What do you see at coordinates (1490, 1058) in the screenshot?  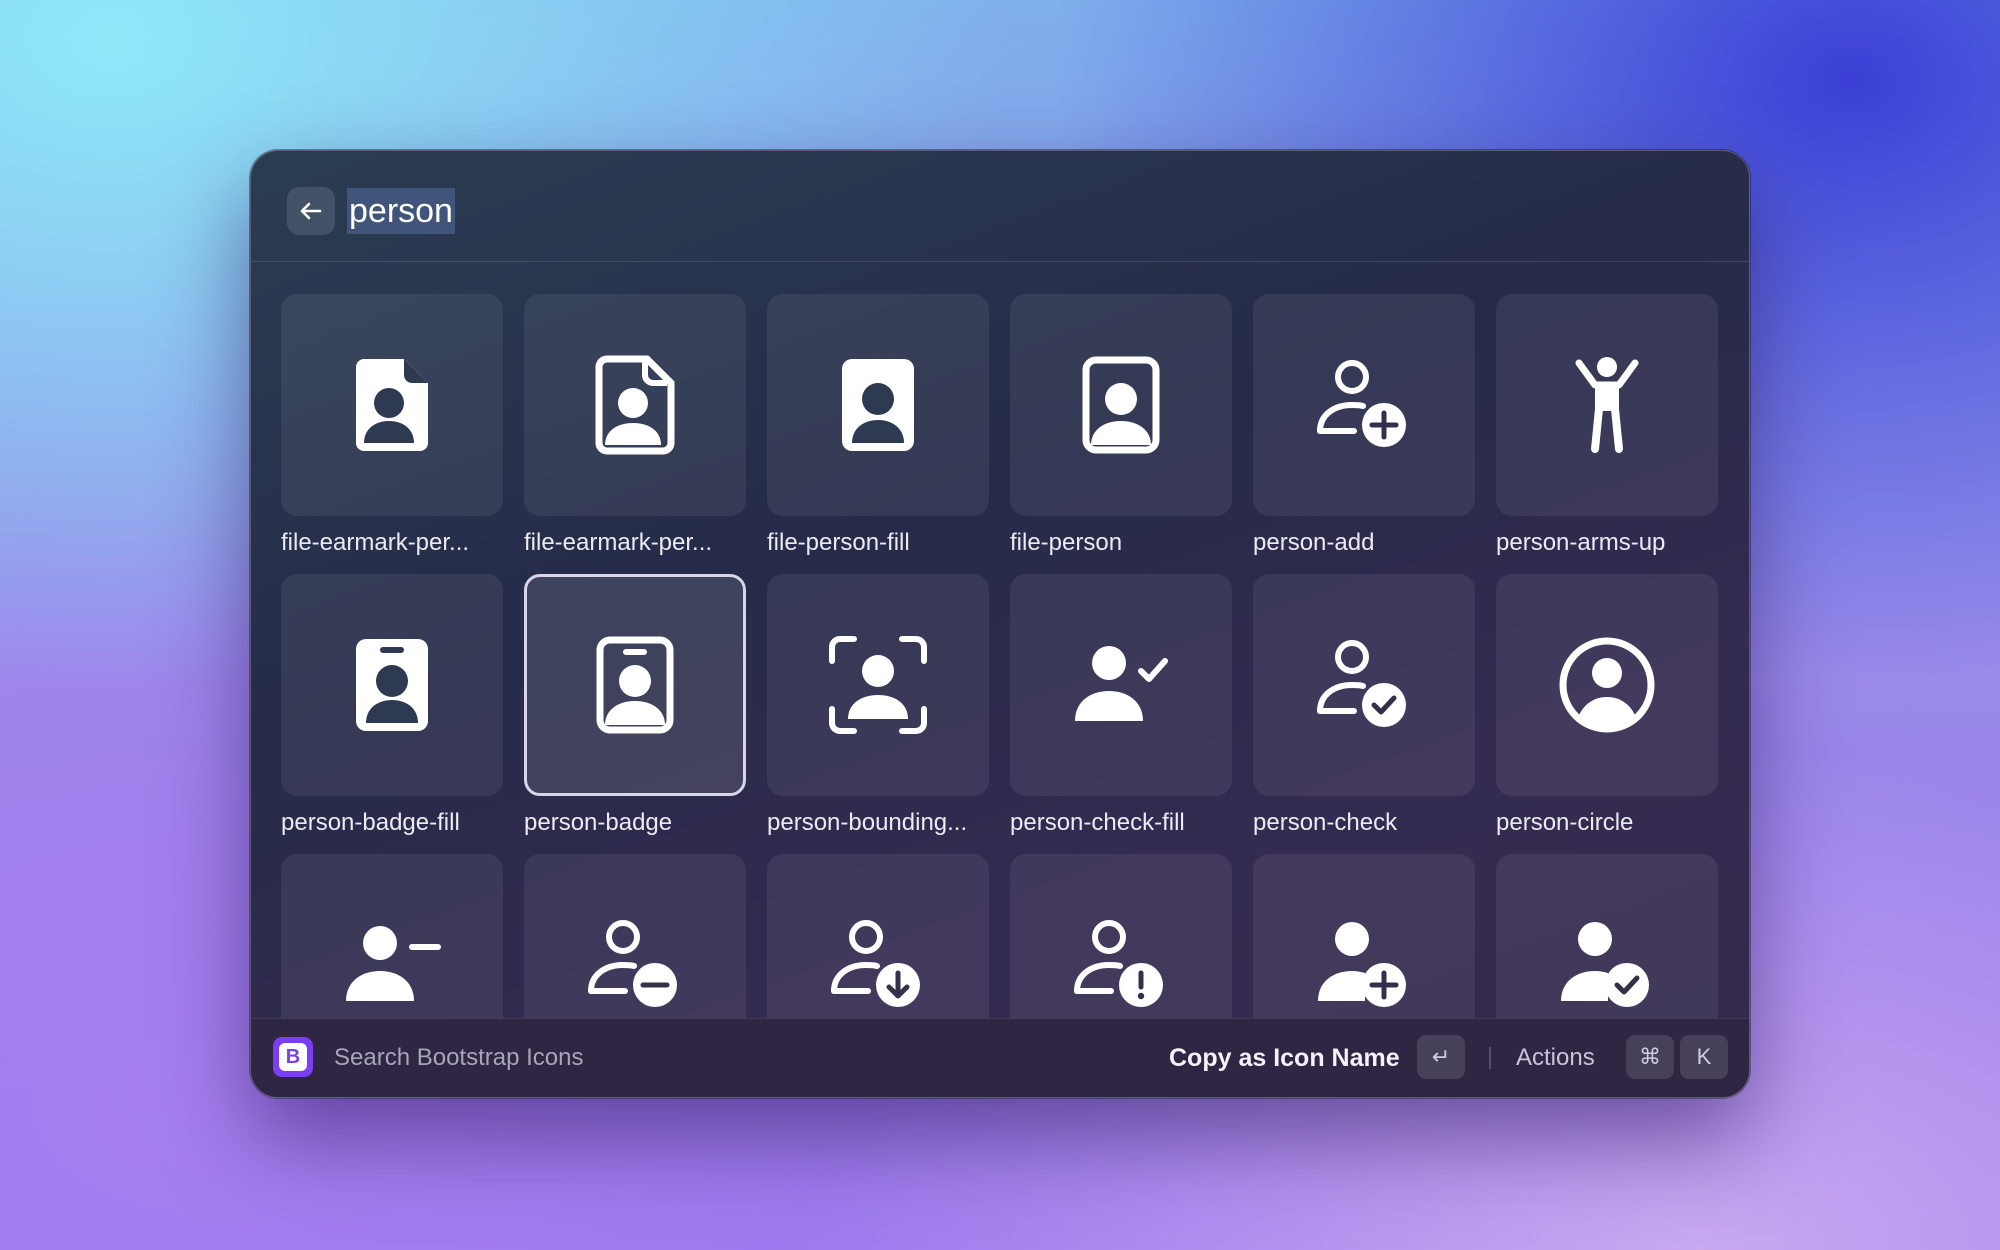 I see `footer-divider` at bounding box center [1490, 1058].